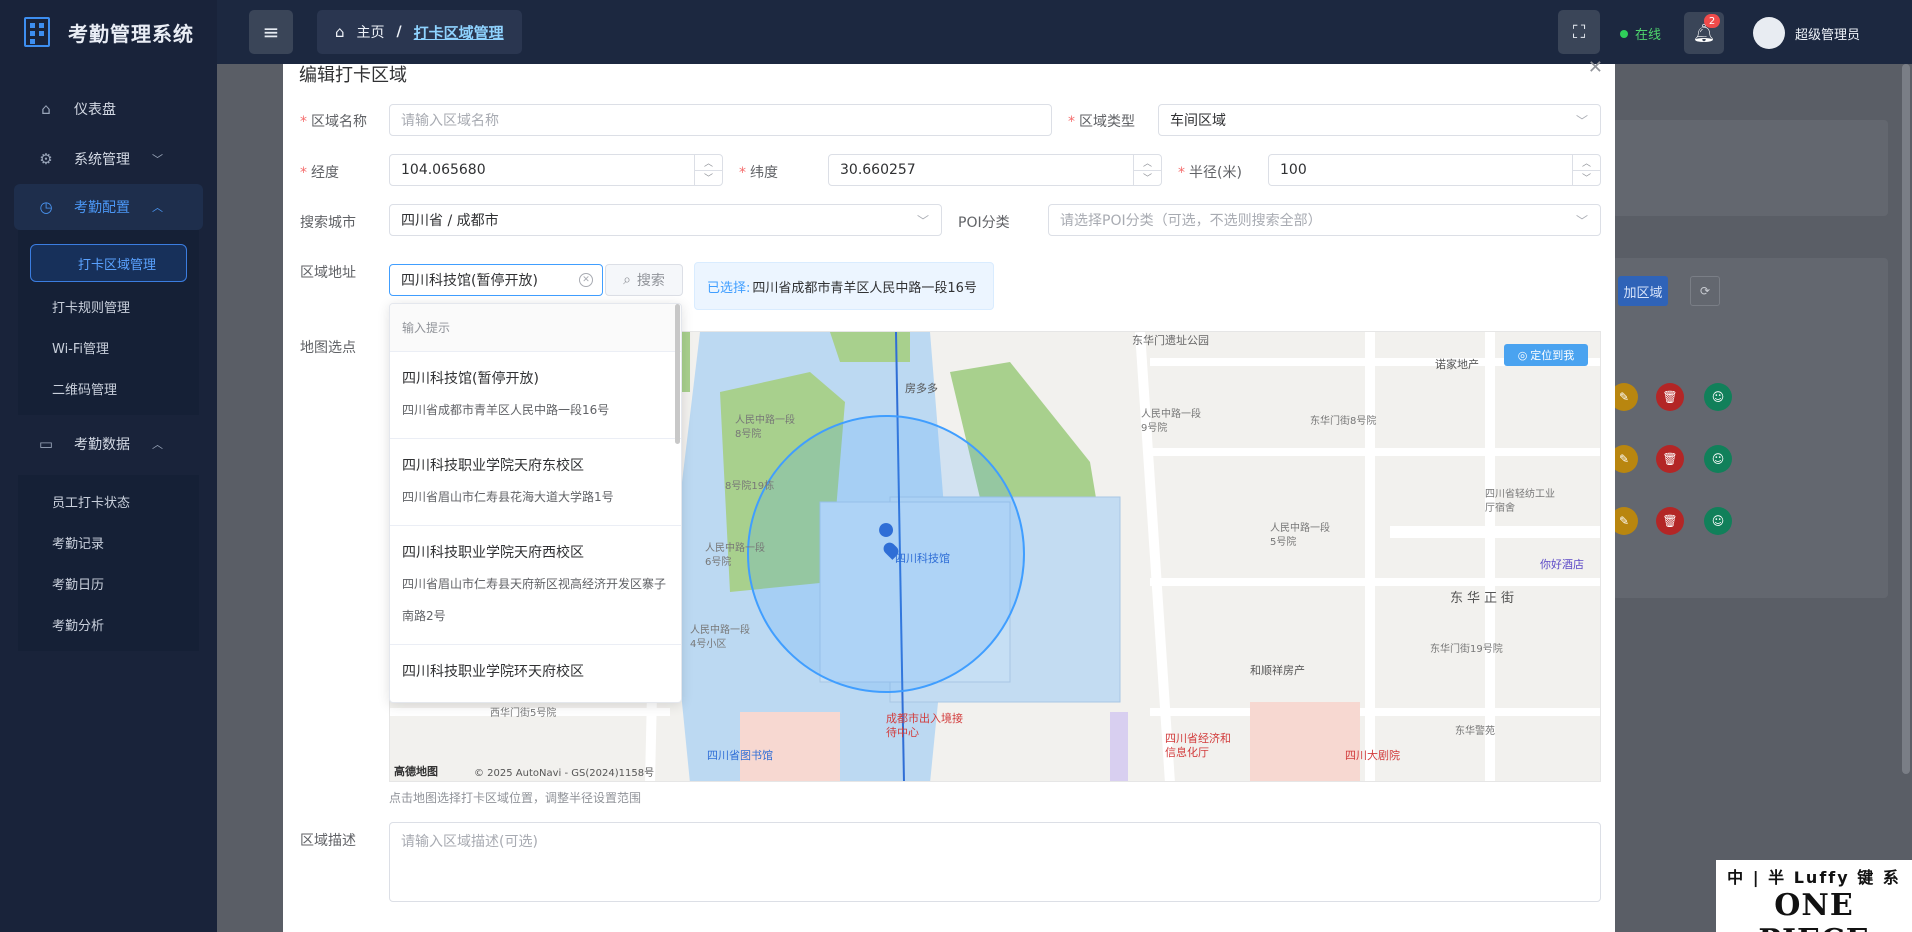 Image resolution: width=1912 pixels, height=932 pixels. What do you see at coordinates (720, 637) in the screenshot?
I see `map-poi-label: 人民中路一段4号小区` at bounding box center [720, 637].